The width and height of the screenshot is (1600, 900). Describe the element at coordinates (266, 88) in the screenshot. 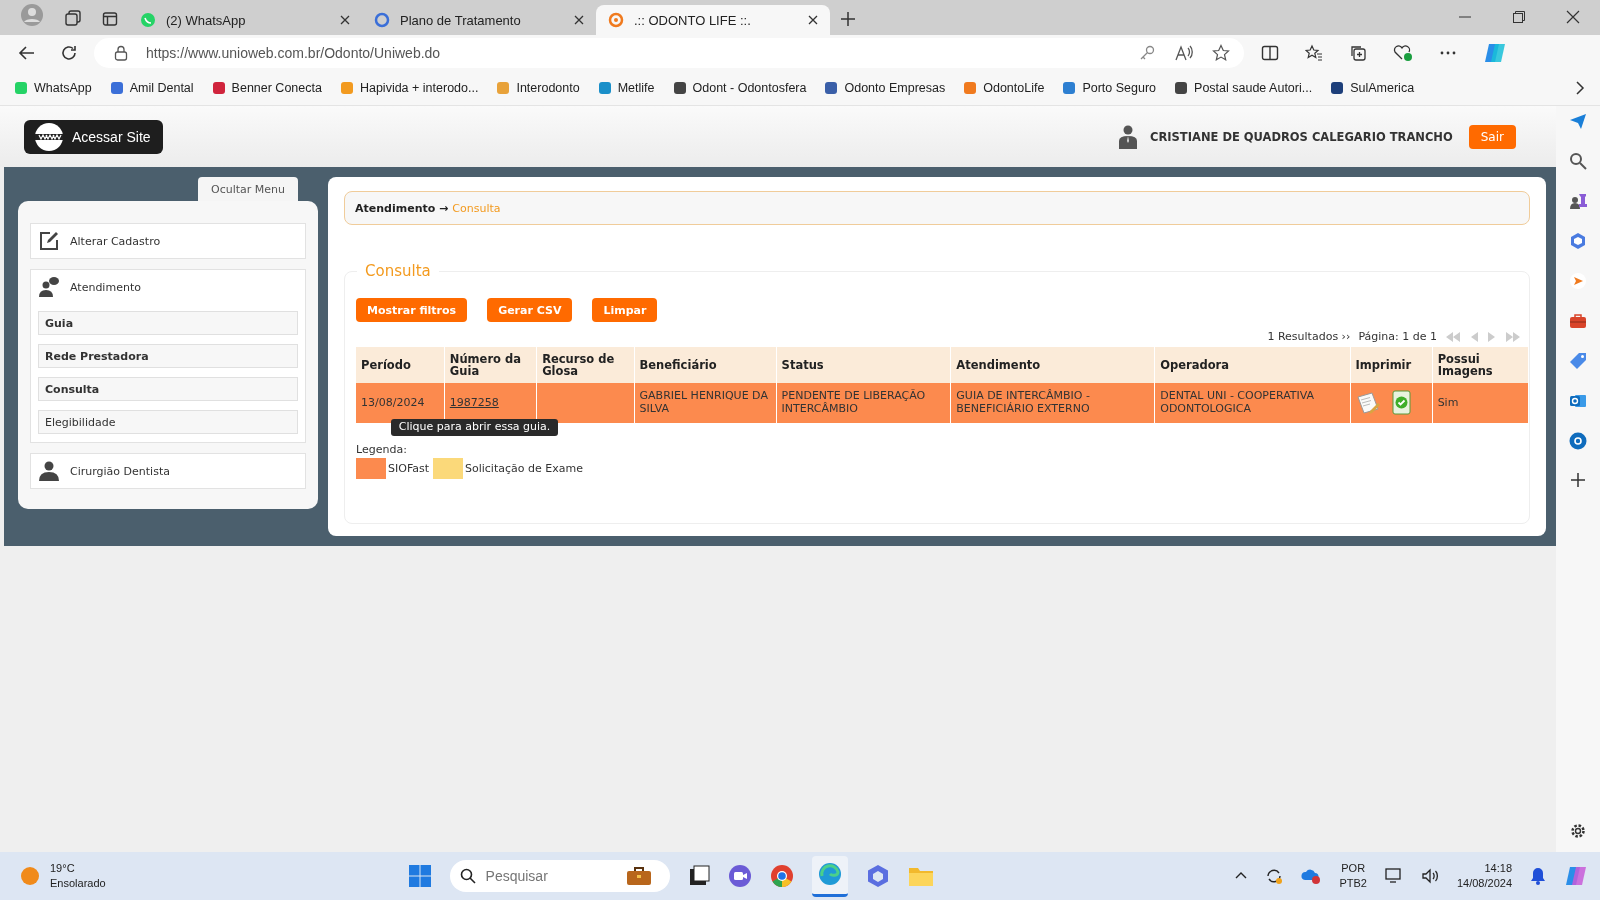

I see `bookmark: Benner Conecta` at that location.